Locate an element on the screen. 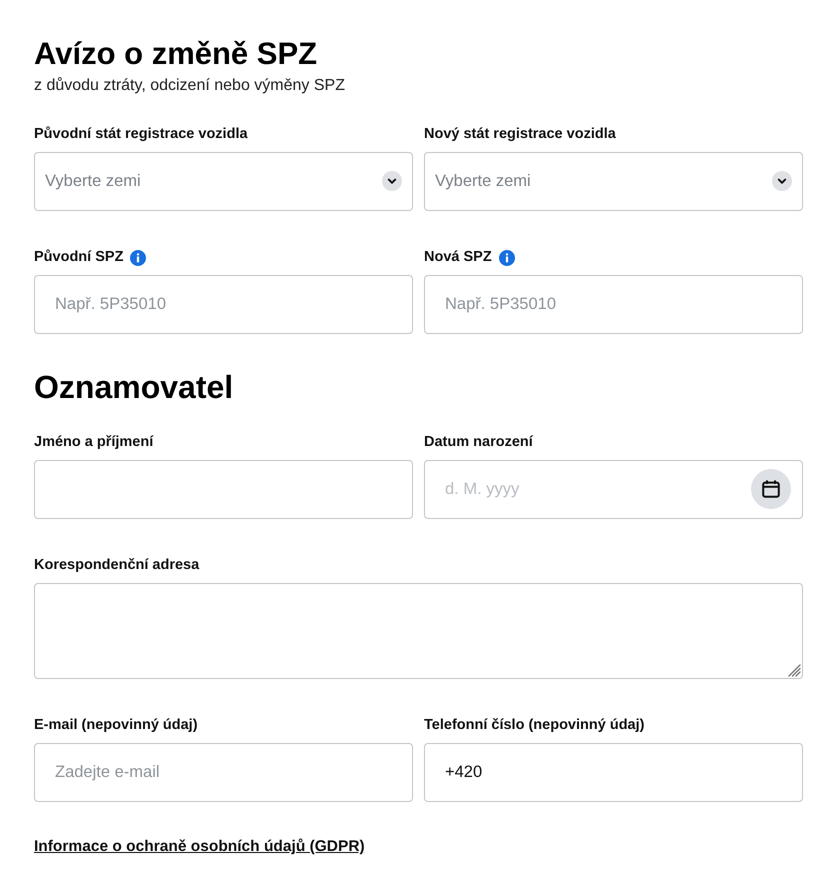 The image size is (837, 882). date-field: d. M. yyyy is located at coordinates (613, 489).